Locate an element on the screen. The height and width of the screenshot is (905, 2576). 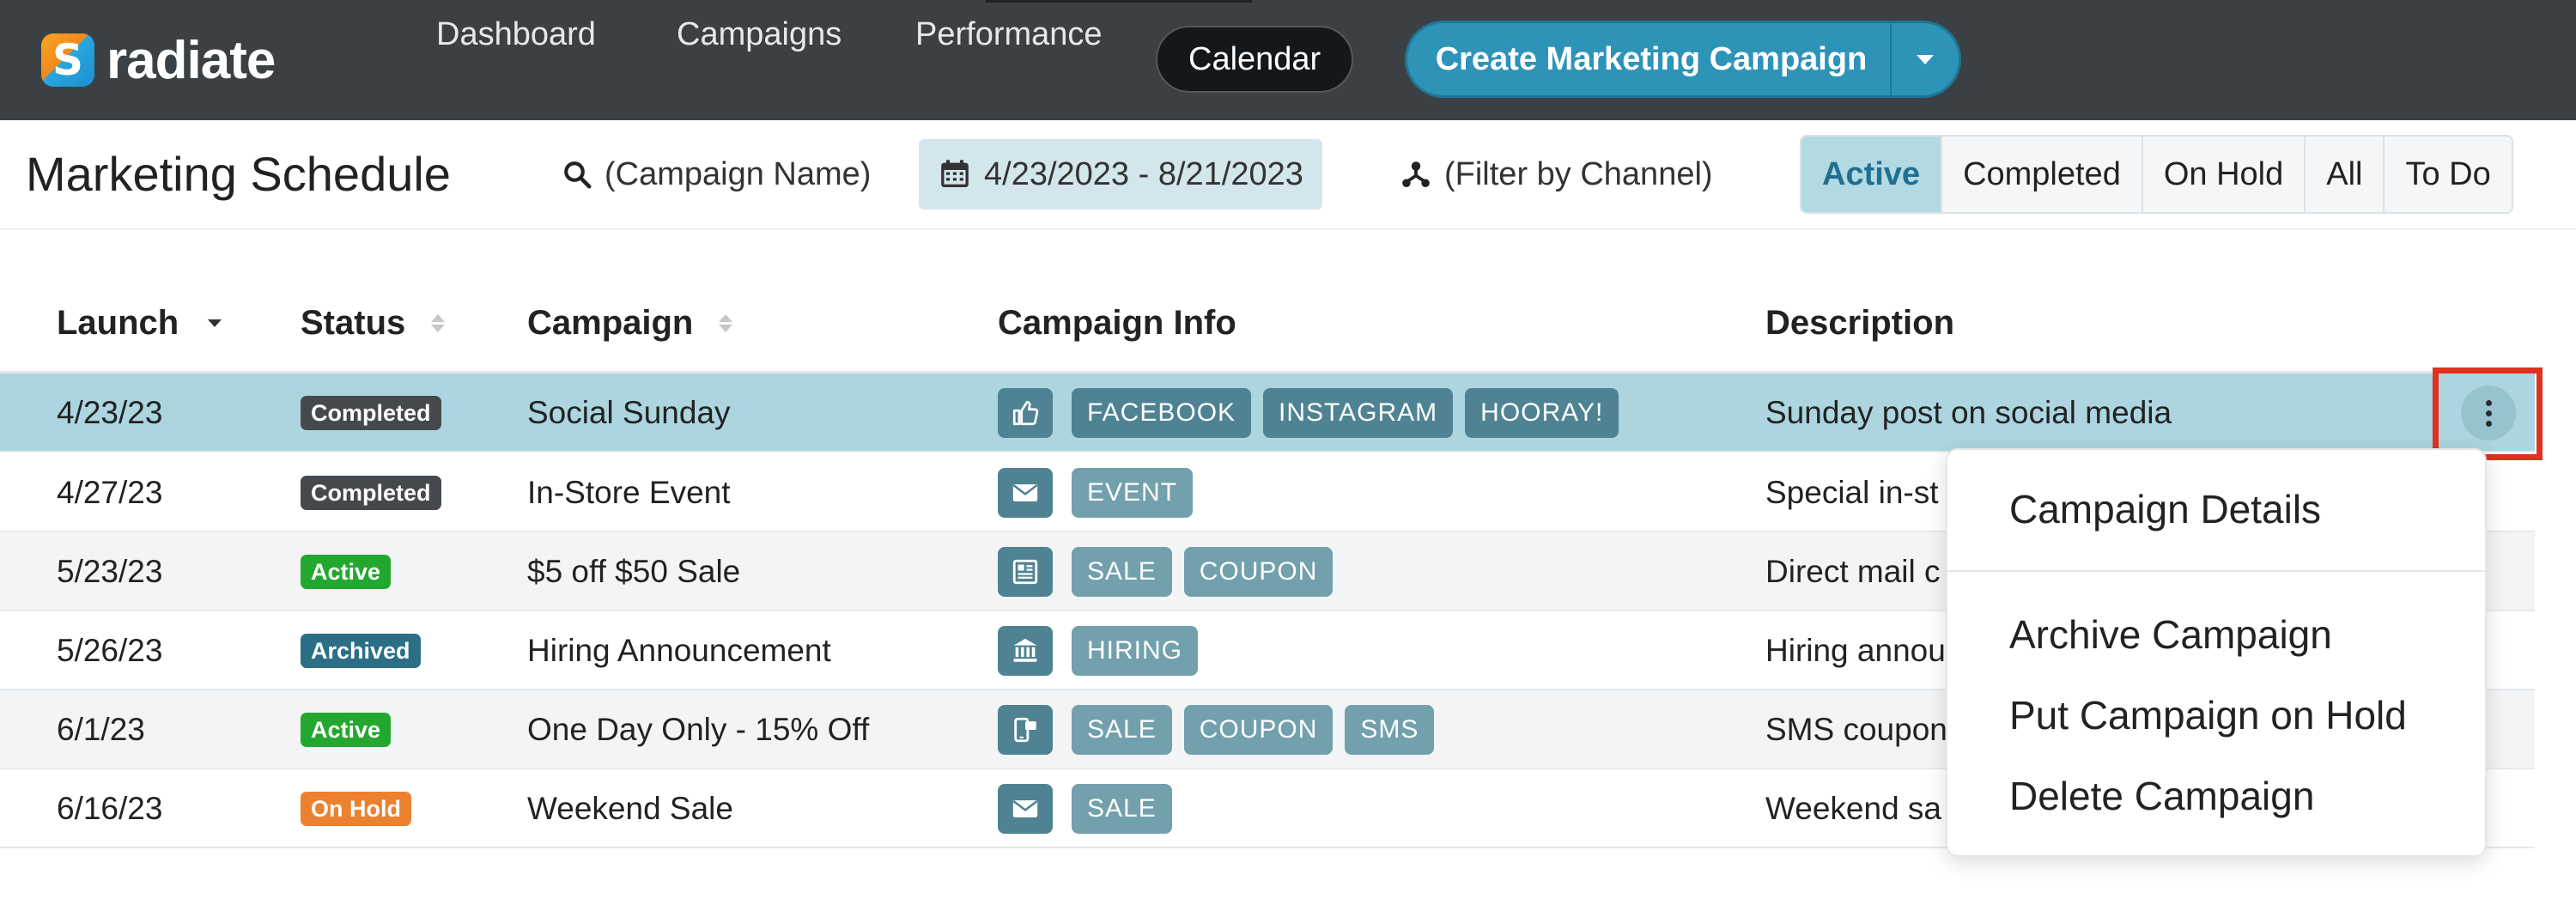
radiate-logo-icon: S is located at coordinates (67, 60).